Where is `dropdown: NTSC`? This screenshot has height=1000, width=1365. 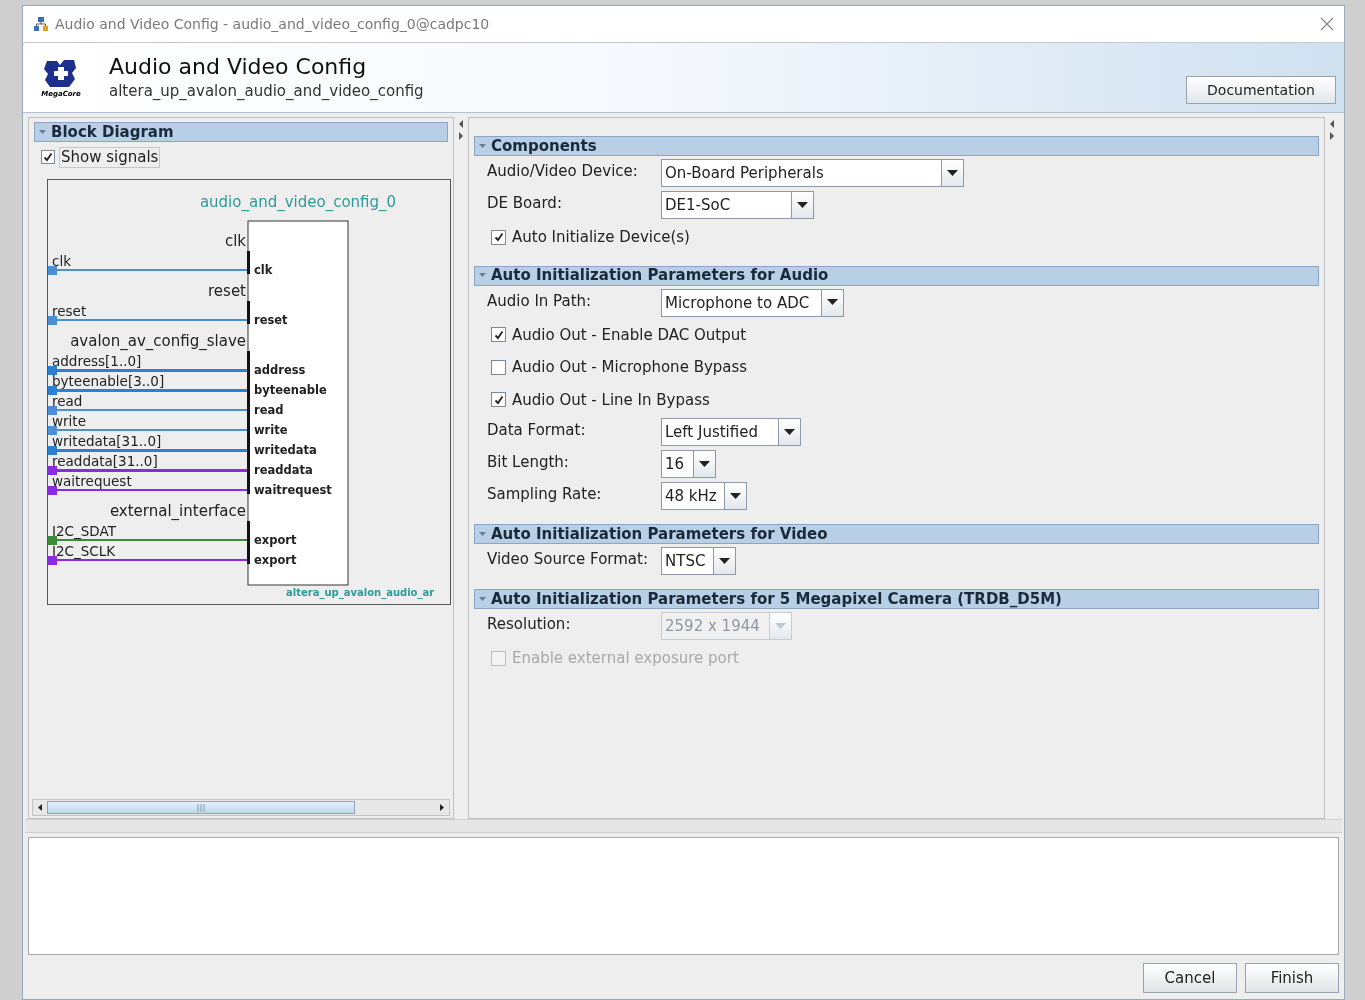 dropdown: NTSC is located at coordinates (698, 561).